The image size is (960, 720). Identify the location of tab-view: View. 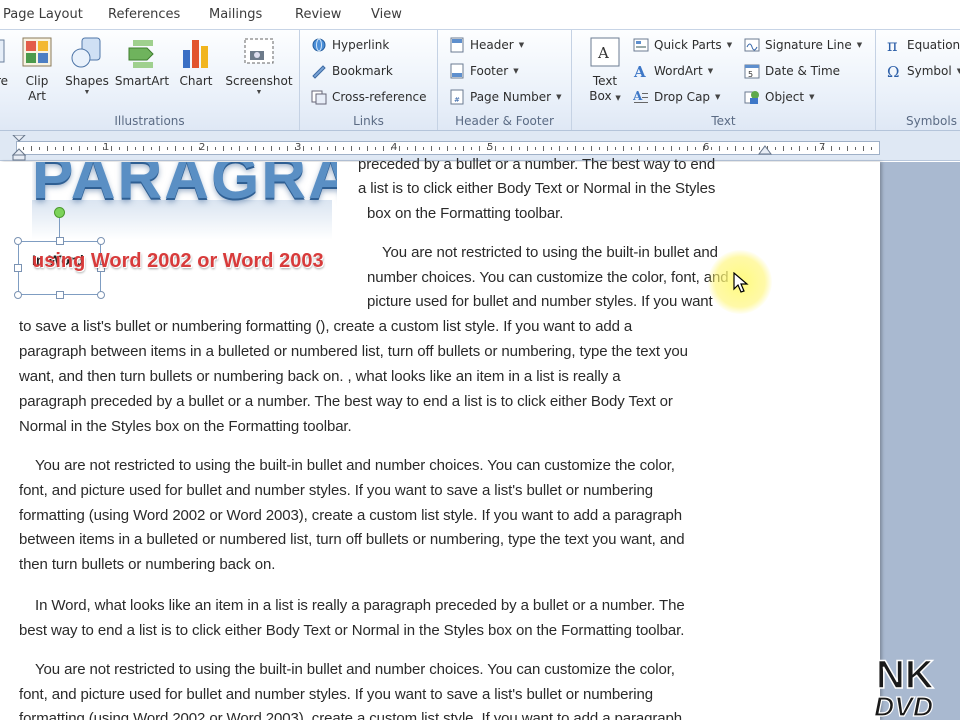
(386, 14).